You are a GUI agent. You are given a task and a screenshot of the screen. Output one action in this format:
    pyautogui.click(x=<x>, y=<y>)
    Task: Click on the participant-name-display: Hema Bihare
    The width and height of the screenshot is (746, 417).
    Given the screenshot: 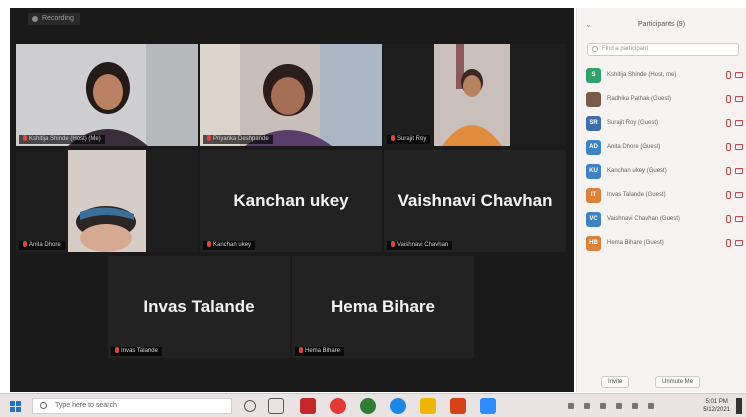 What is the action you would take?
    pyautogui.click(x=383, y=306)
    